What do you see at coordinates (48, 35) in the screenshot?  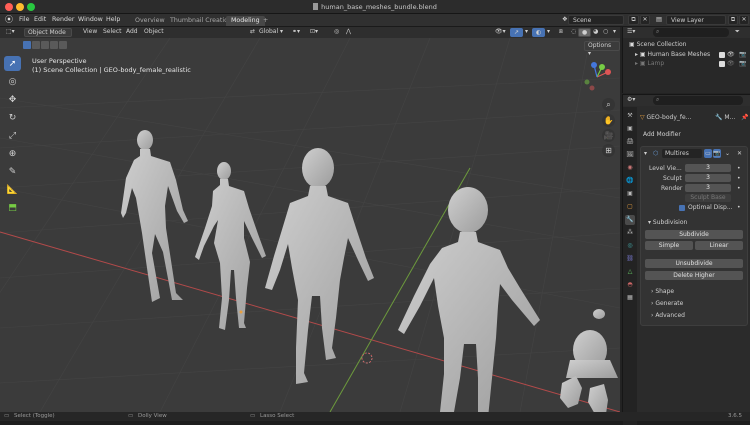 I see `mode-selector: Object Mode ▾` at bounding box center [48, 35].